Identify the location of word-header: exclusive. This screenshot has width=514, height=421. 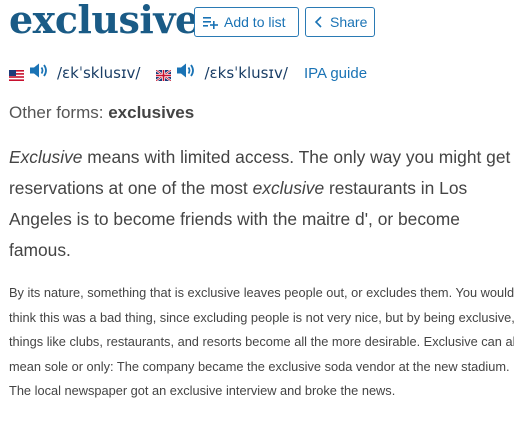
(104, 22).